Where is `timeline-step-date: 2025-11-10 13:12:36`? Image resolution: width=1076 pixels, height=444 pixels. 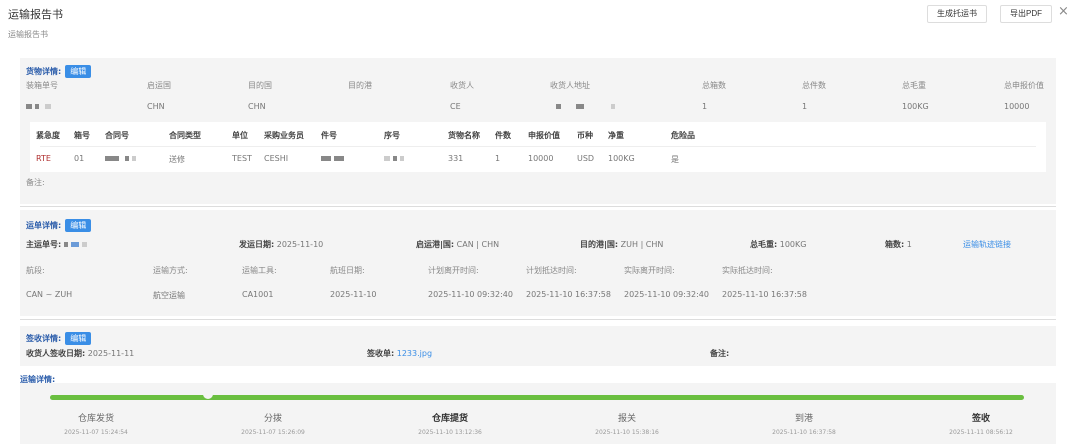
timeline-step-date: 2025-11-10 13:12:36 is located at coordinates (450, 432).